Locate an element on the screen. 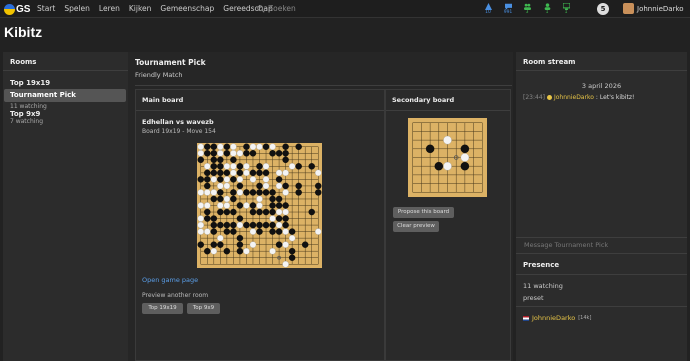  stat-person: 1 is located at coordinates (547, 8).